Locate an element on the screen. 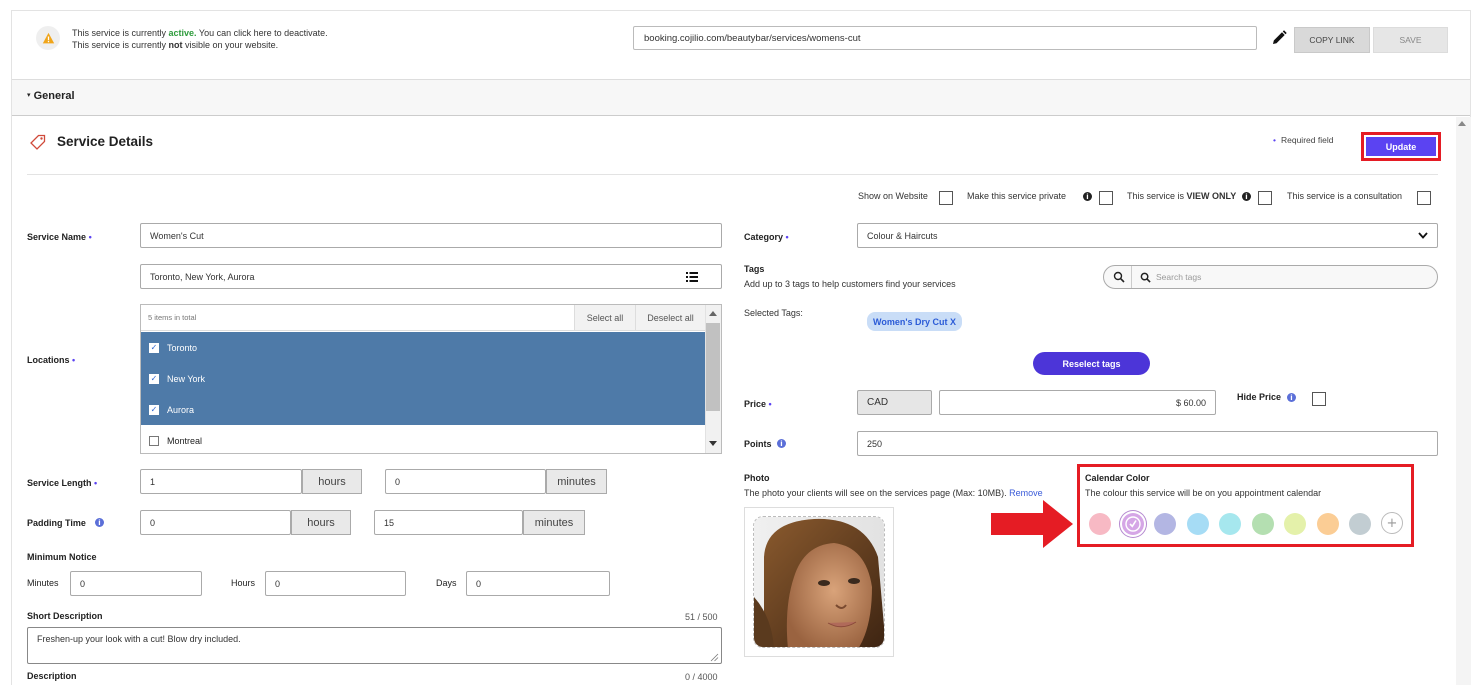 The width and height of the screenshot is (1479, 685). checkbox-unchecked-icon is located at coordinates (154, 440).